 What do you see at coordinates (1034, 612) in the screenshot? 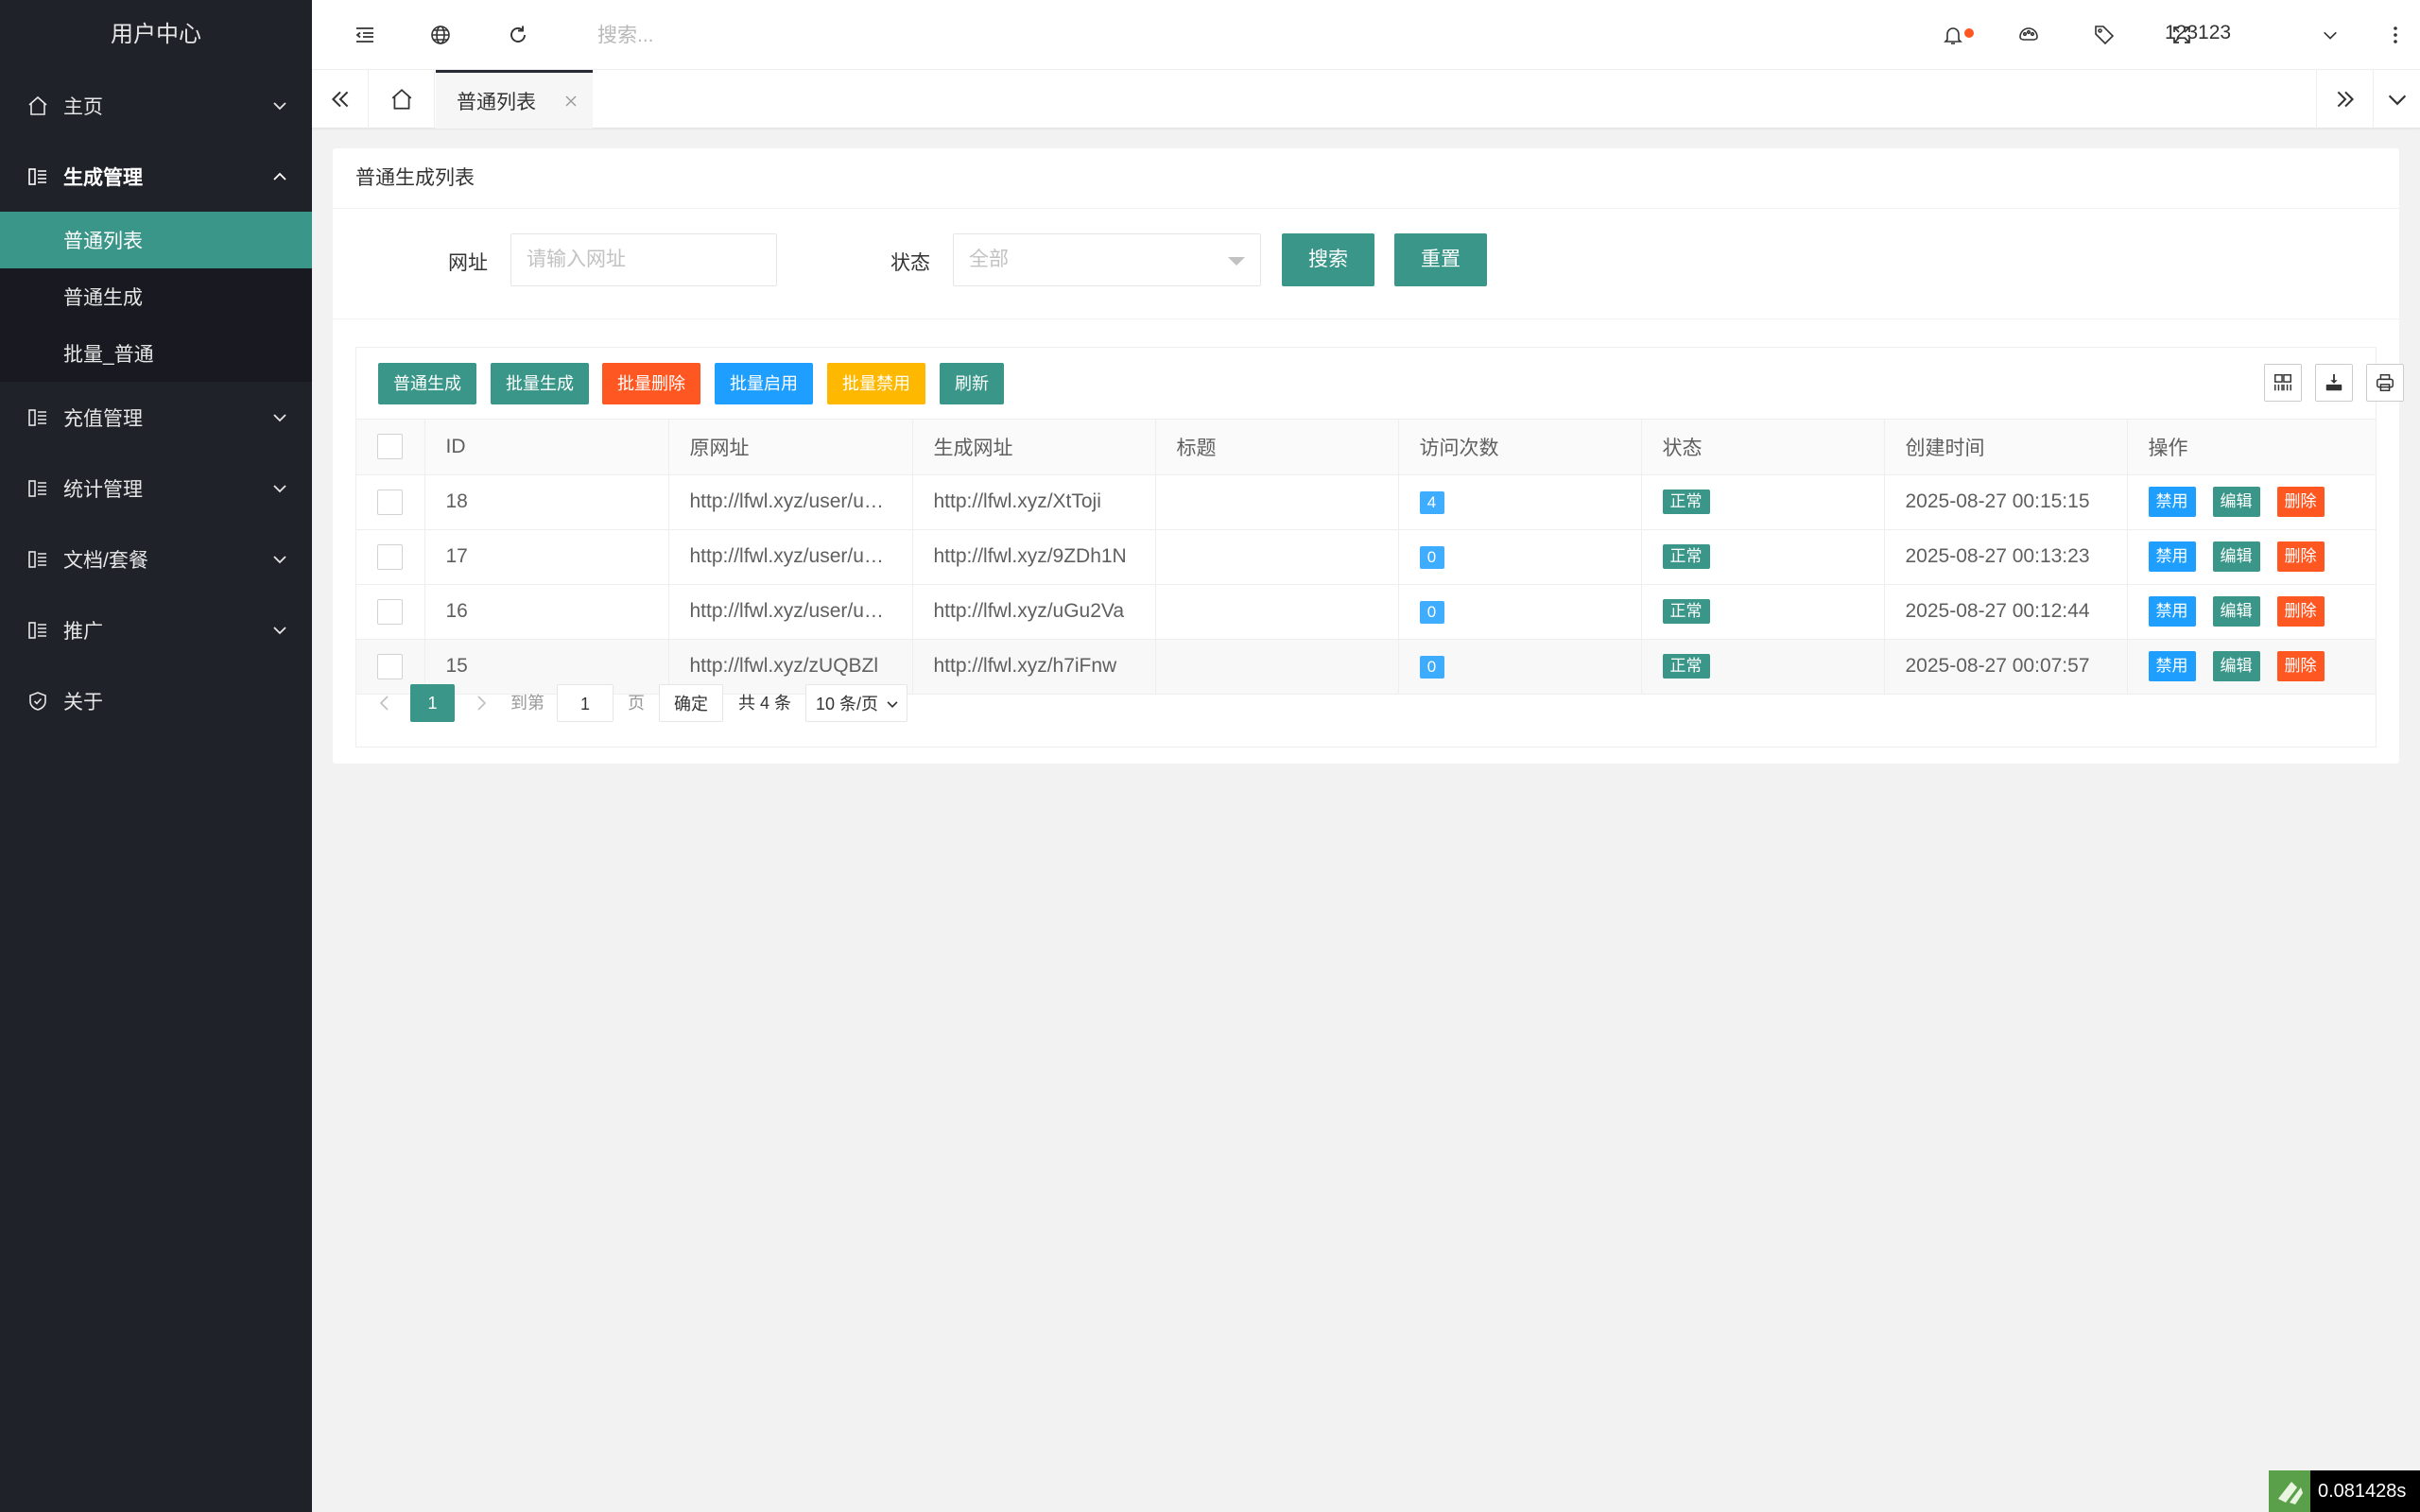
I see `cell-generated-url: http://lfwl.xyz/uGu2Va` at bounding box center [1034, 612].